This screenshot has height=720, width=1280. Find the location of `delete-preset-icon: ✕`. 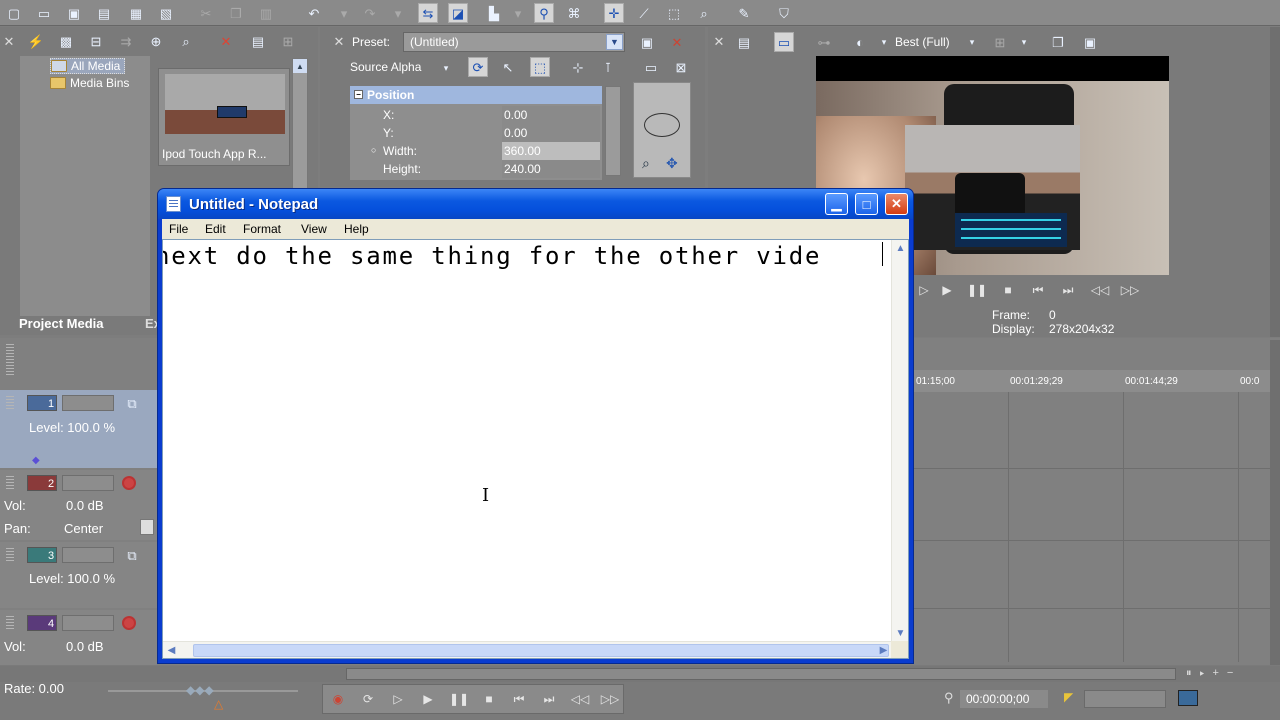

delete-preset-icon: ✕ is located at coordinates (677, 42).